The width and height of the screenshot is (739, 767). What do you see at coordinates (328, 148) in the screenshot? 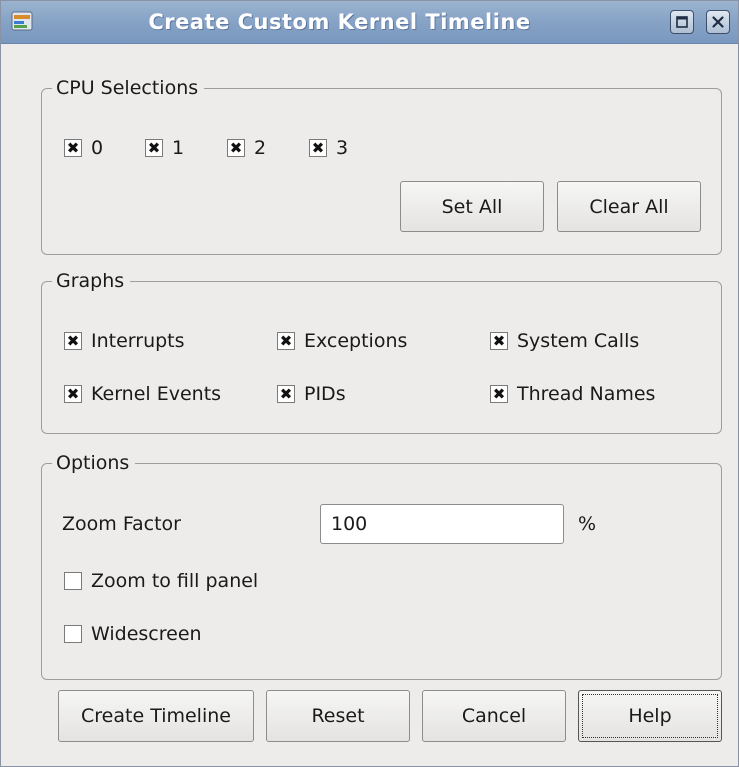
I see `cpu-3-checkbox: 3` at bounding box center [328, 148].